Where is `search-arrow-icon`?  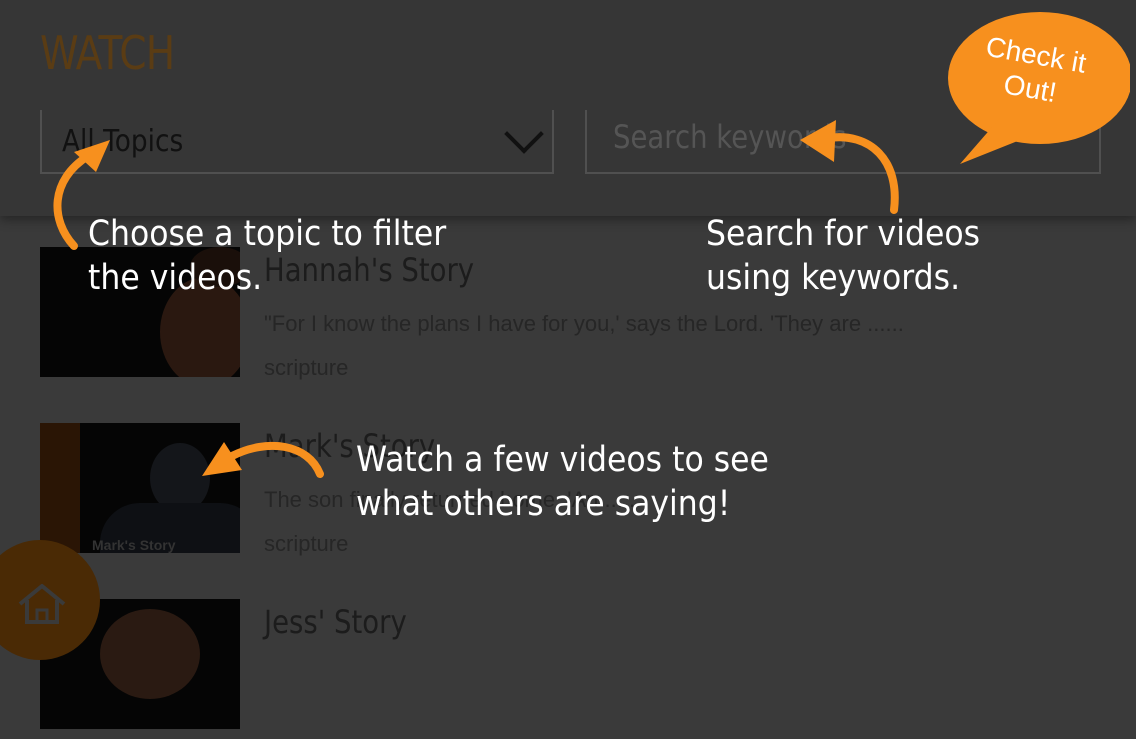 search-arrow-icon is located at coordinates (849, 167).